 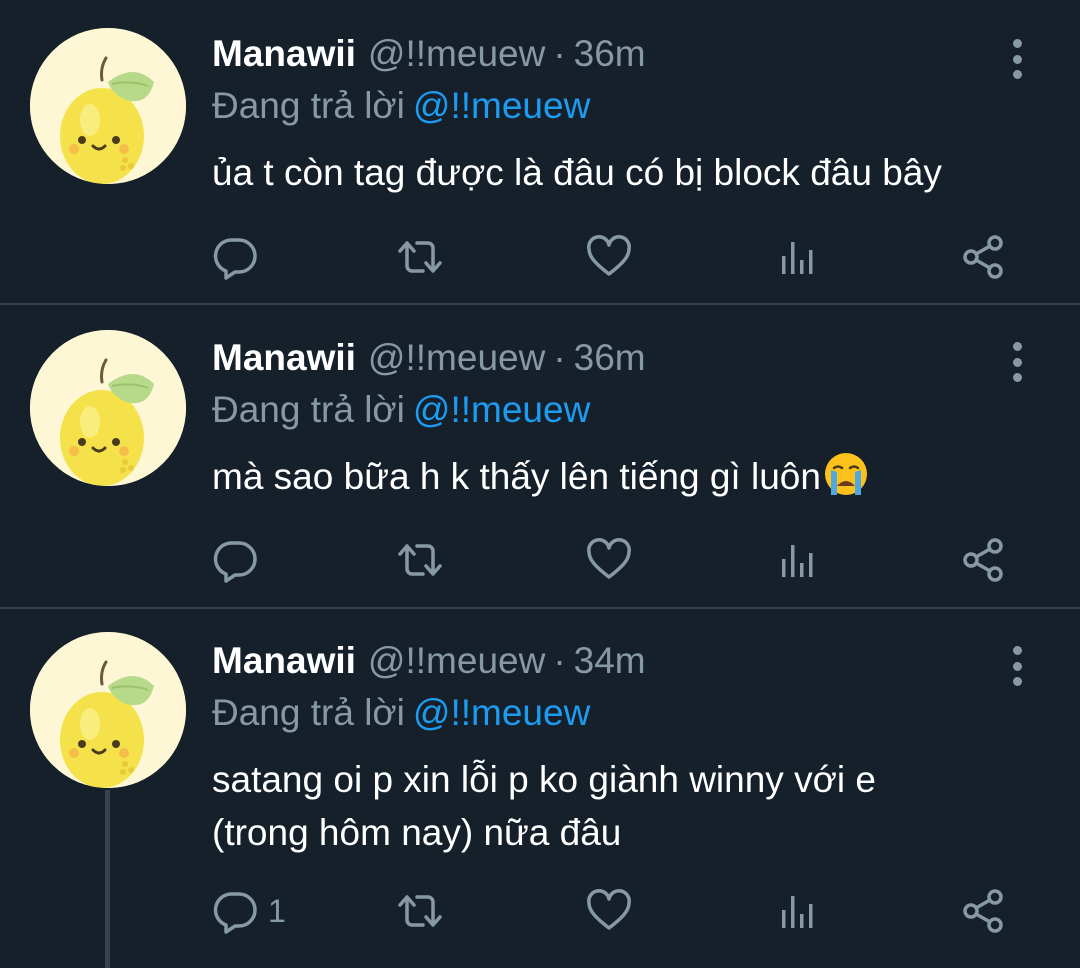 What do you see at coordinates (277, 910) in the screenshot?
I see `reply-count: 1` at bounding box center [277, 910].